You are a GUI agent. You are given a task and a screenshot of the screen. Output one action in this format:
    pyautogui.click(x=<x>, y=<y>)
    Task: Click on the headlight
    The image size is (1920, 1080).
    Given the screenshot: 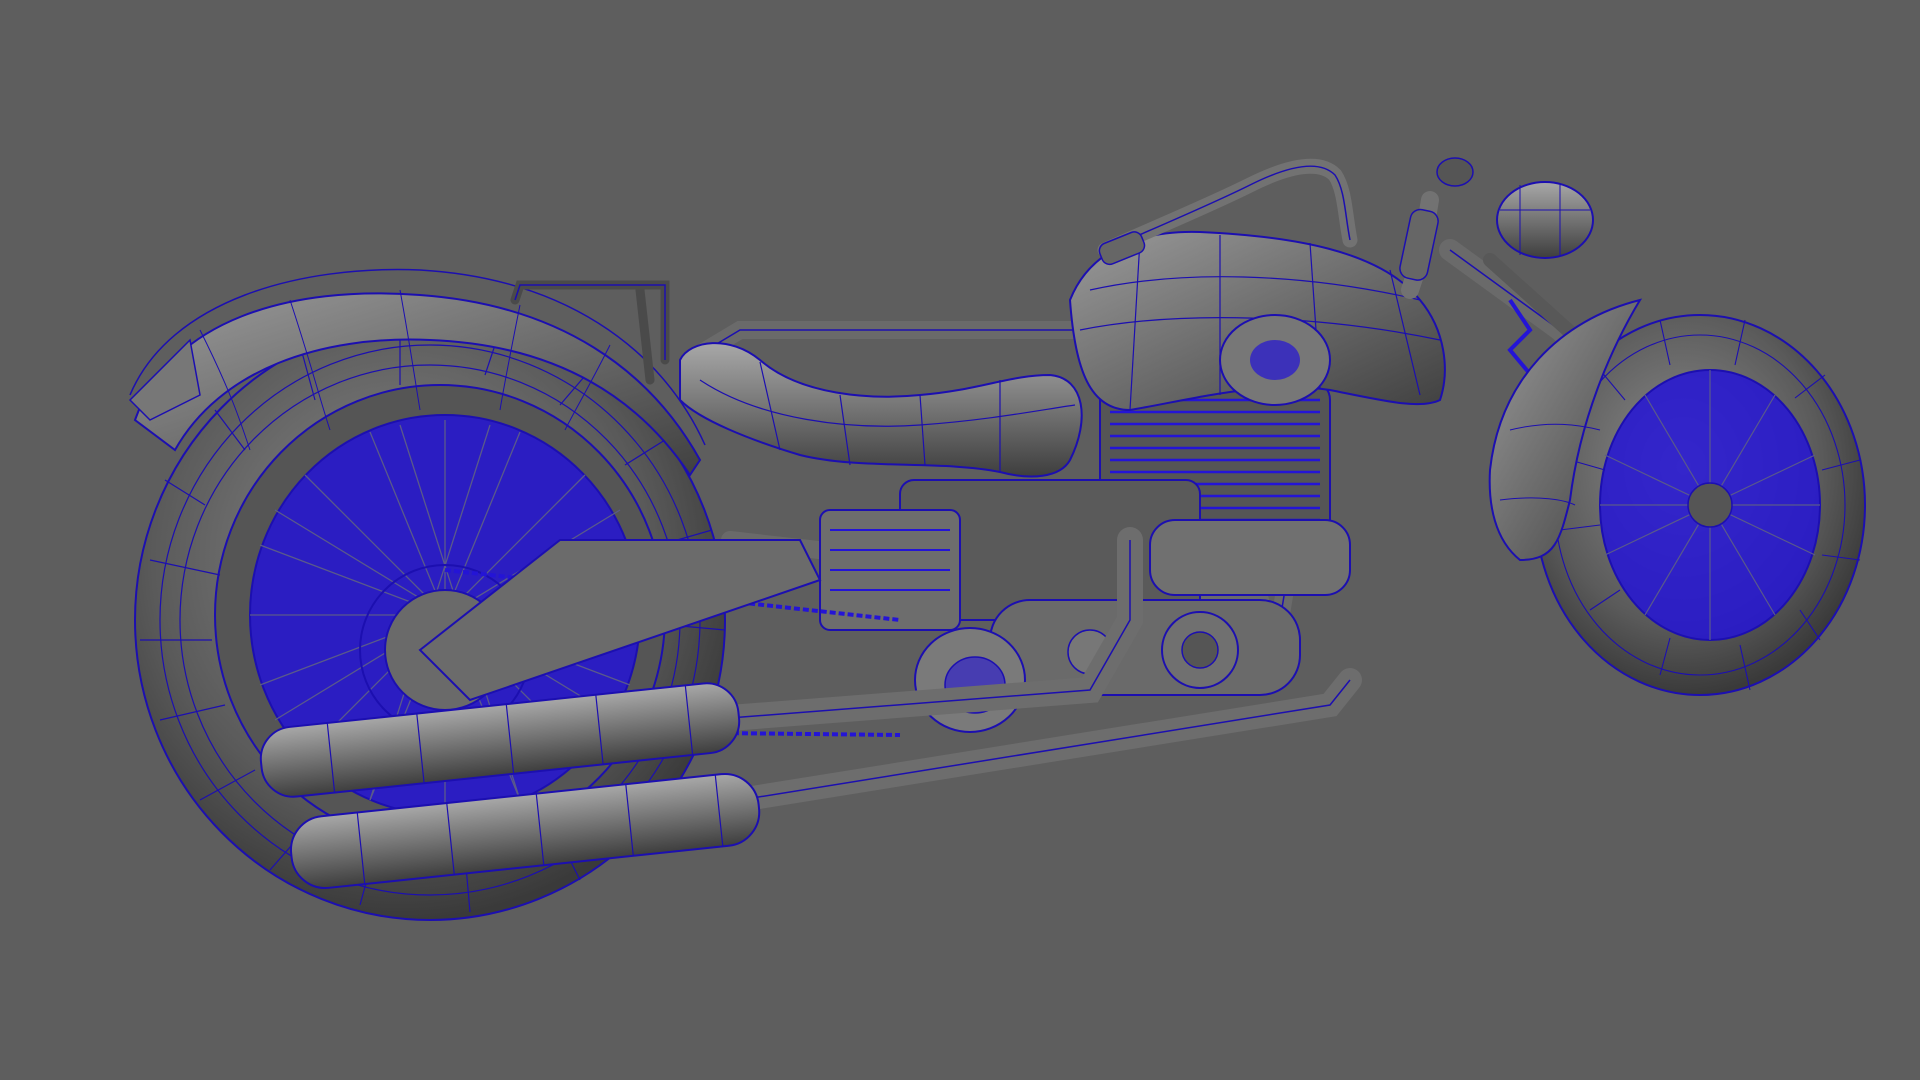 What is the action you would take?
    pyautogui.click(x=1545, y=220)
    